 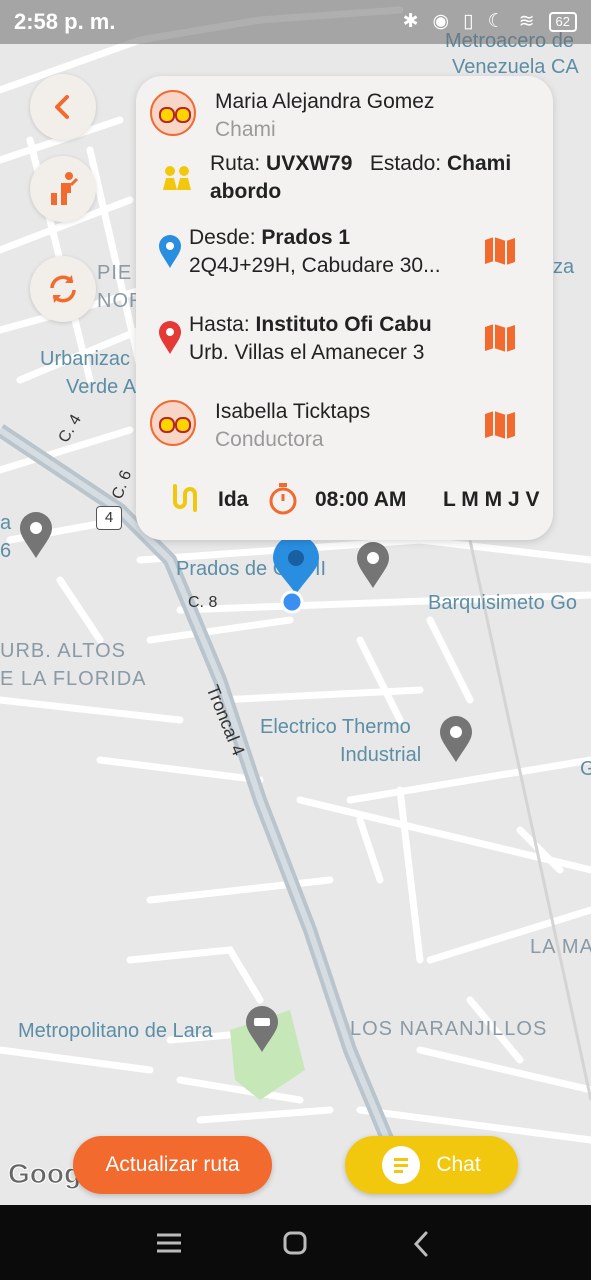 What do you see at coordinates (269, 439) in the screenshot?
I see `driver-role: Conductora` at bounding box center [269, 439].